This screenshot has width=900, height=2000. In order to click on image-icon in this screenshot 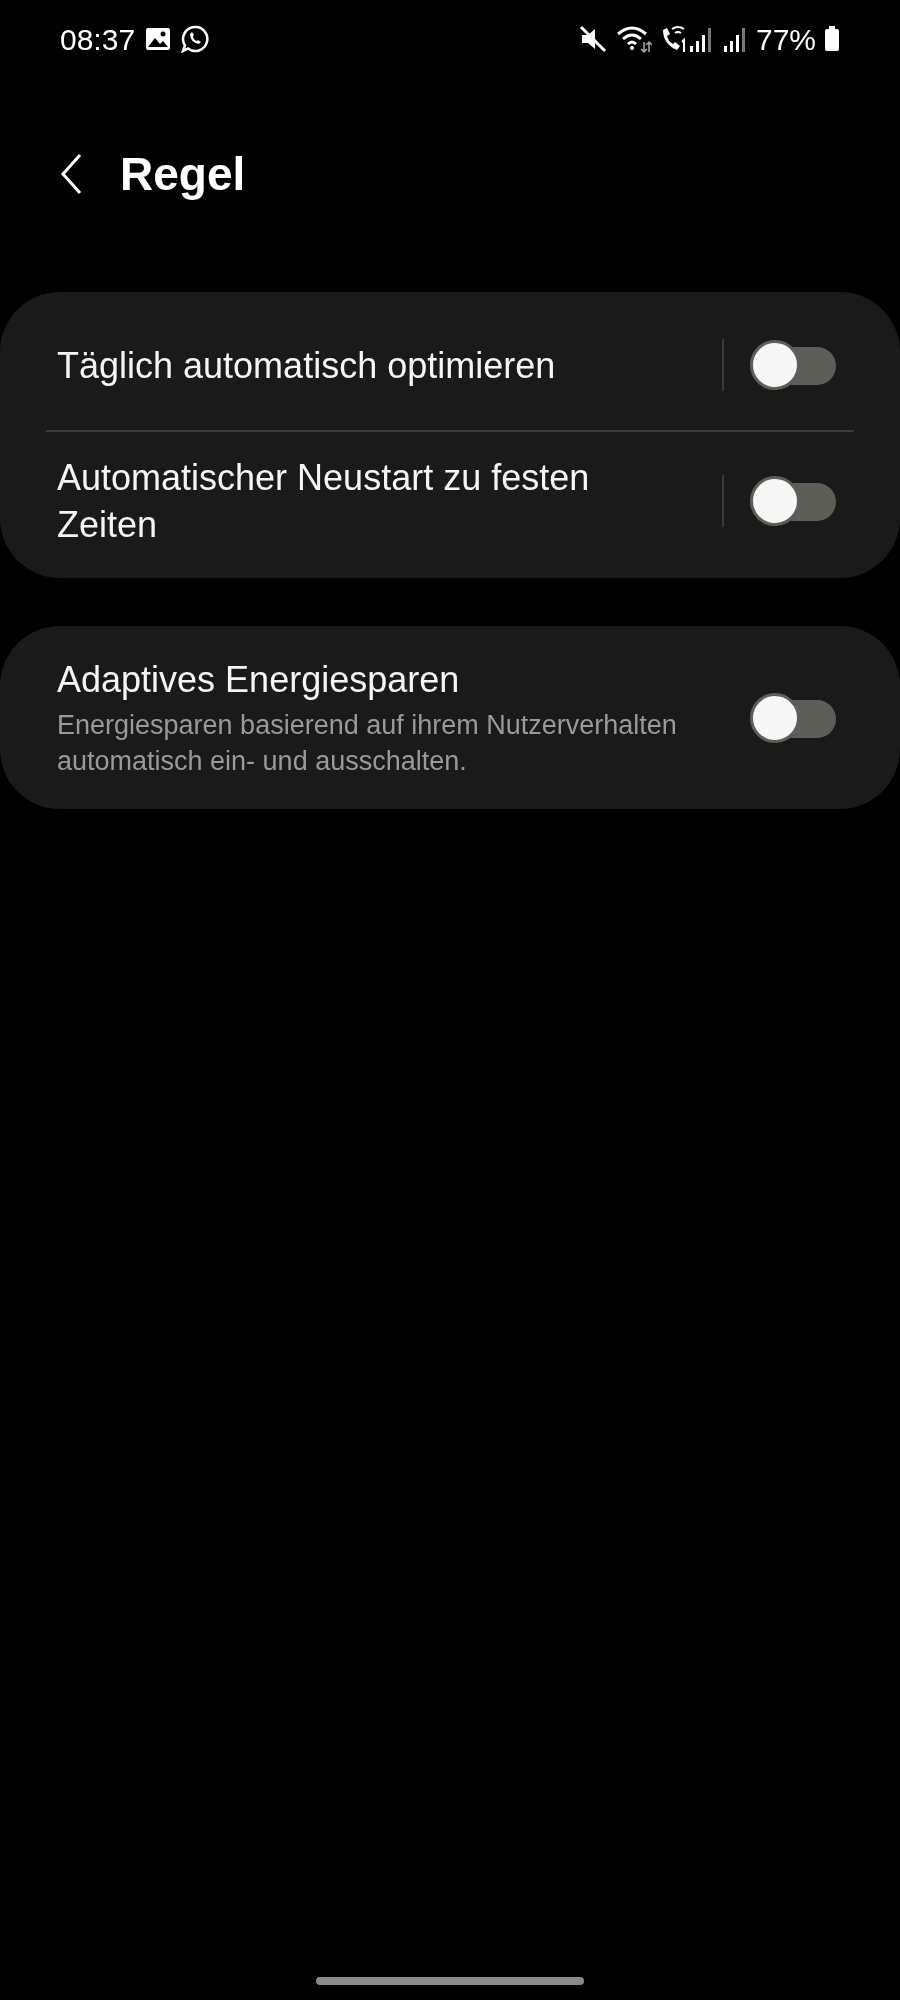, I will do `click(158, 39)`.